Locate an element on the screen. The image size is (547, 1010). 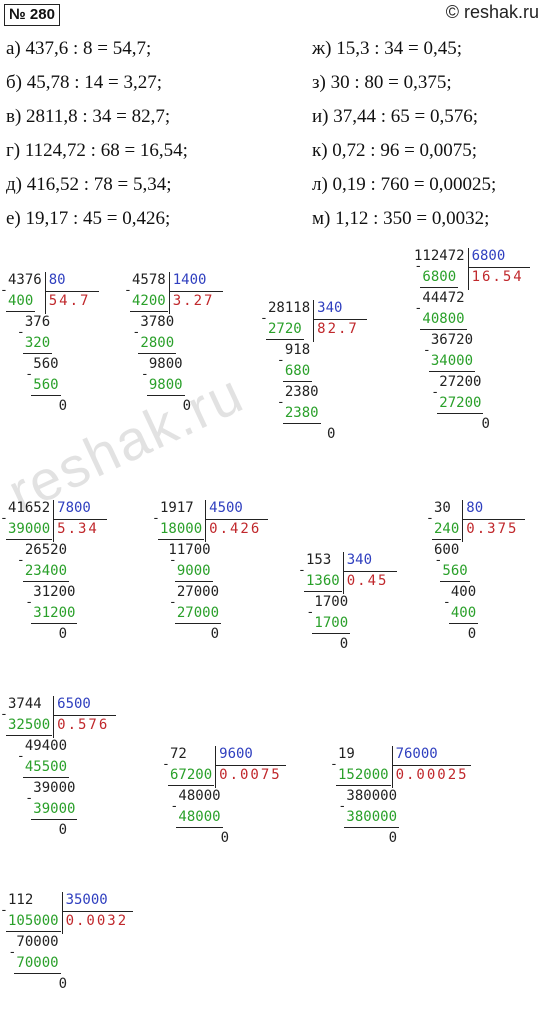
subtrahend: 39000 is located at coordinates (54, 809).